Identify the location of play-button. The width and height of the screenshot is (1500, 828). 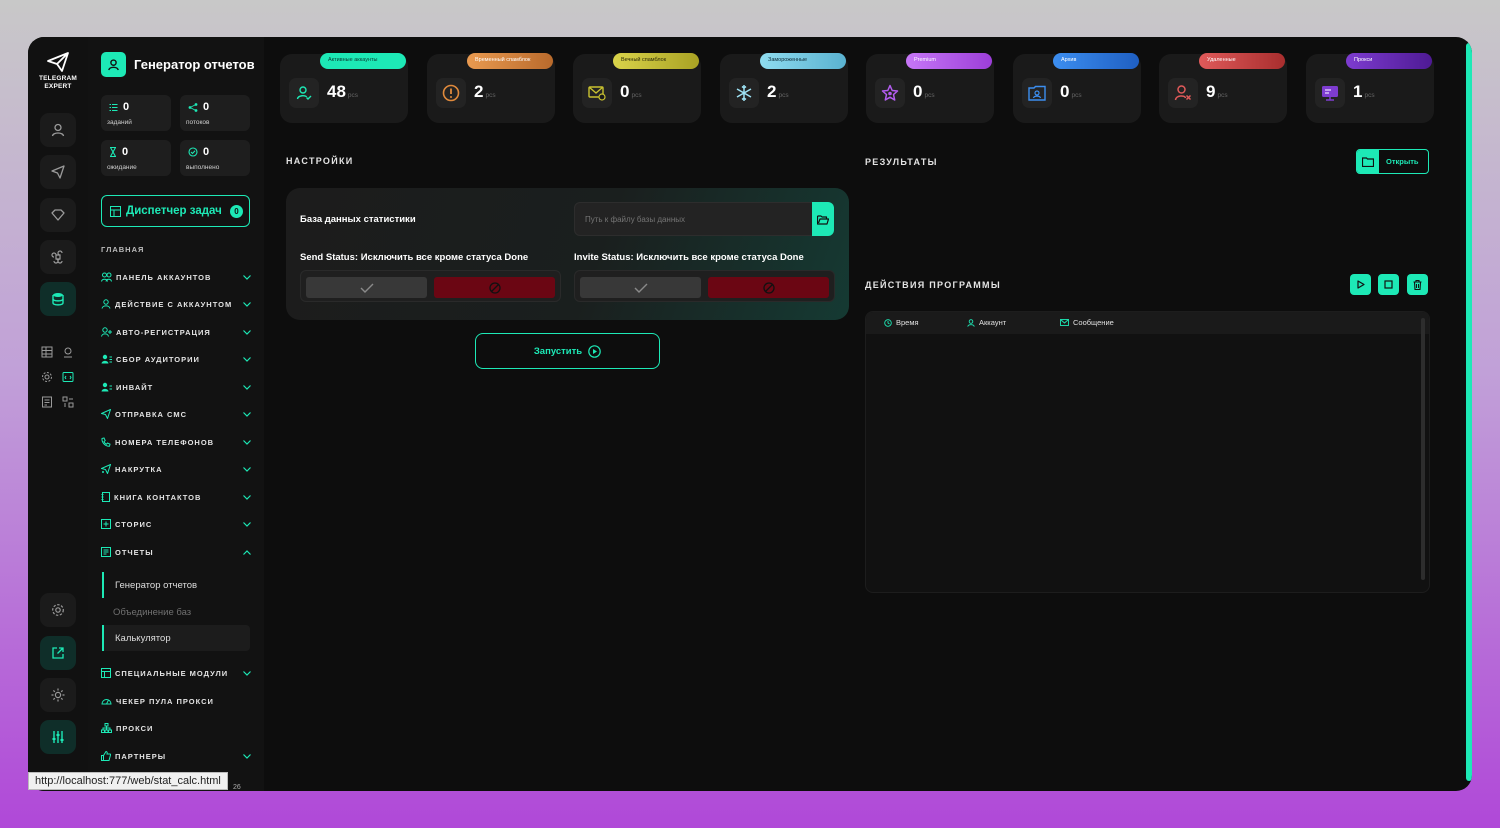
(1360, 284).